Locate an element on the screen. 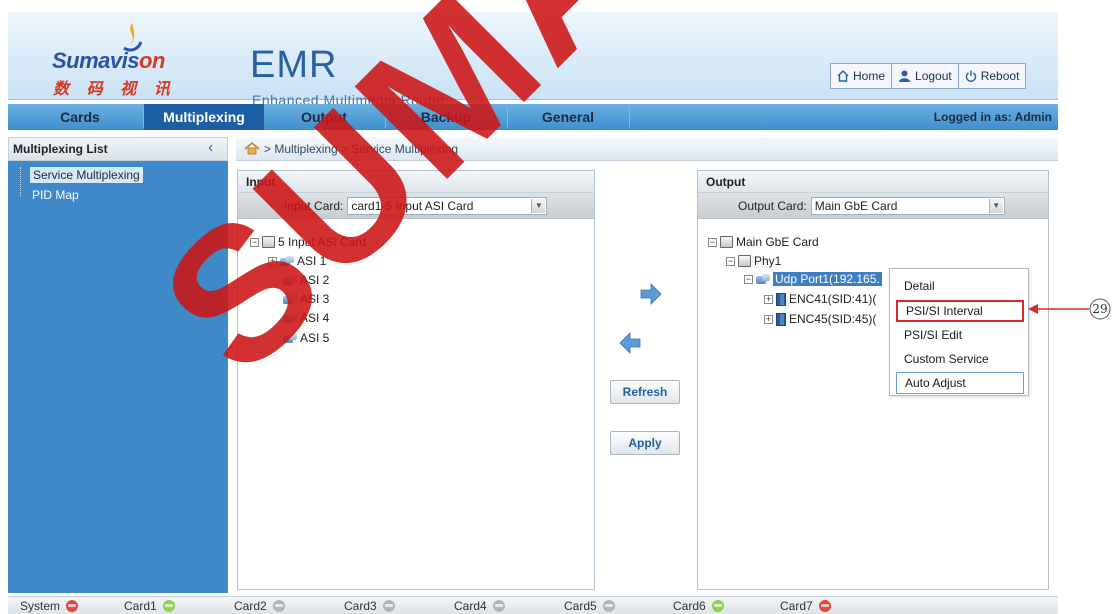 The width and height of the screenshot is (1113, 614). menu-item-custom-service: Custom Service is located at coordinates (960, 359).